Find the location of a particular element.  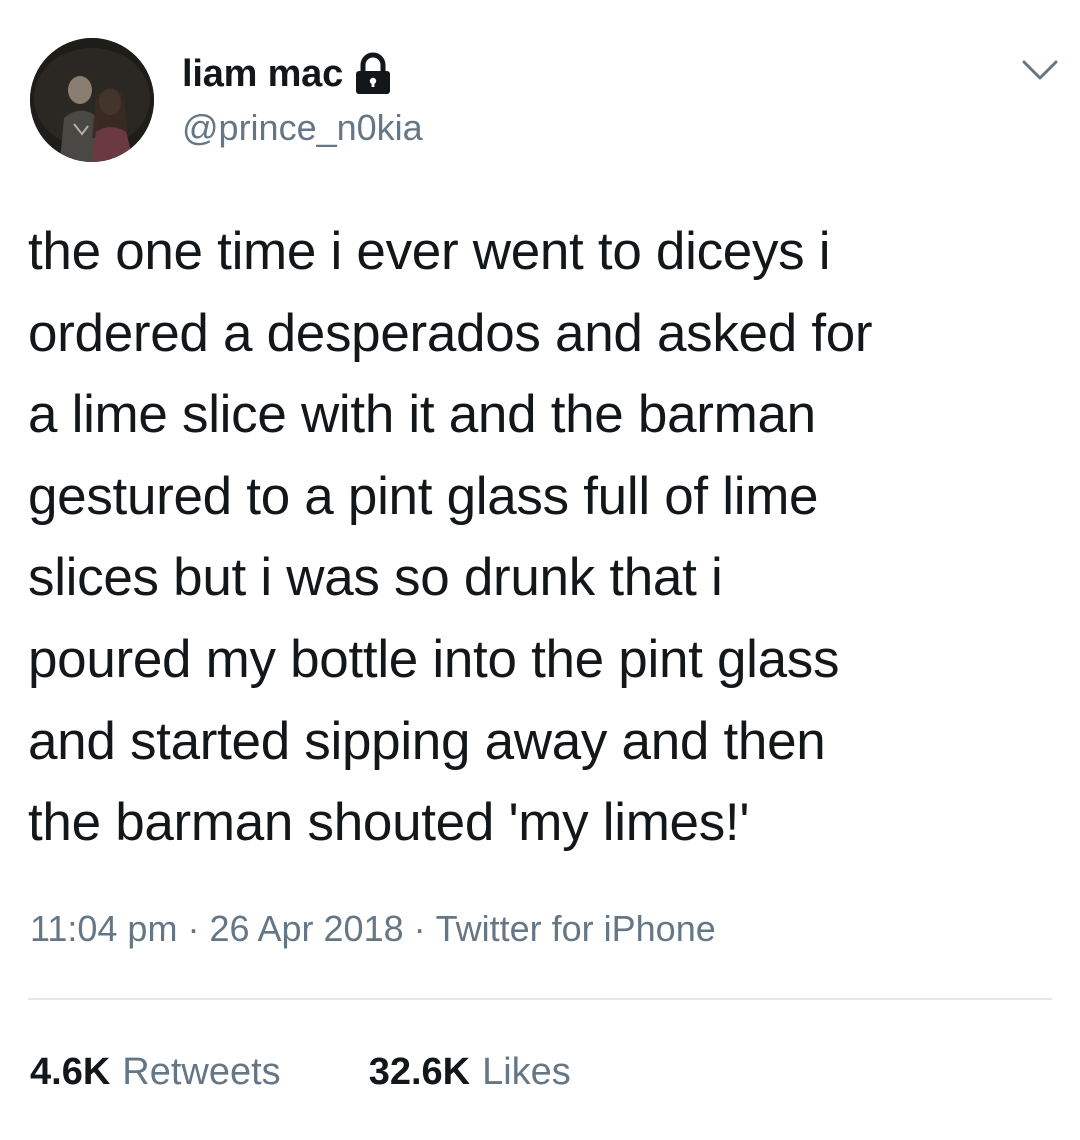

name-row: liam mac is located at coordinates (287, 74).